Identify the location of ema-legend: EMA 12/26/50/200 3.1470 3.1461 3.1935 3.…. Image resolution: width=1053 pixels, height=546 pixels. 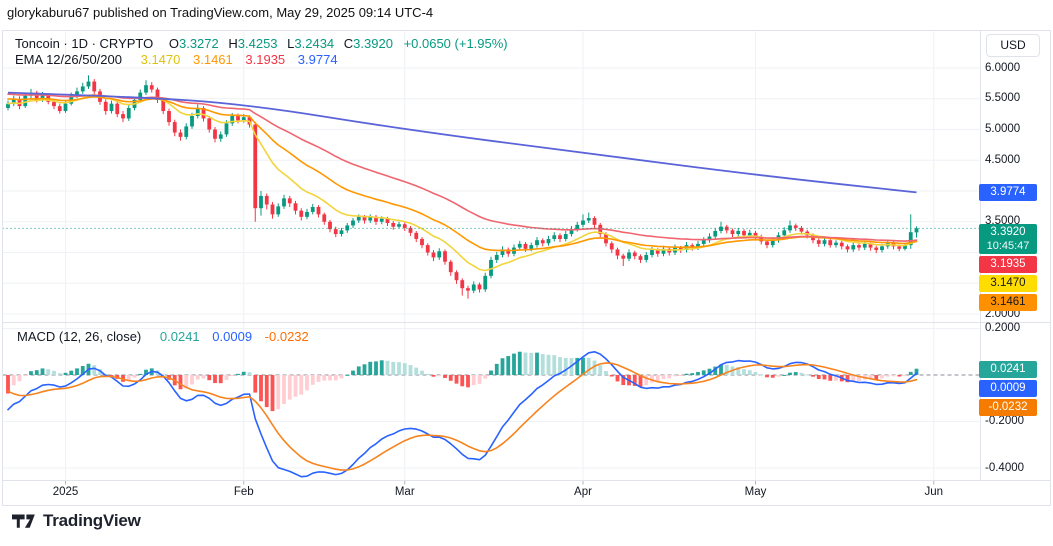
(176, 59).